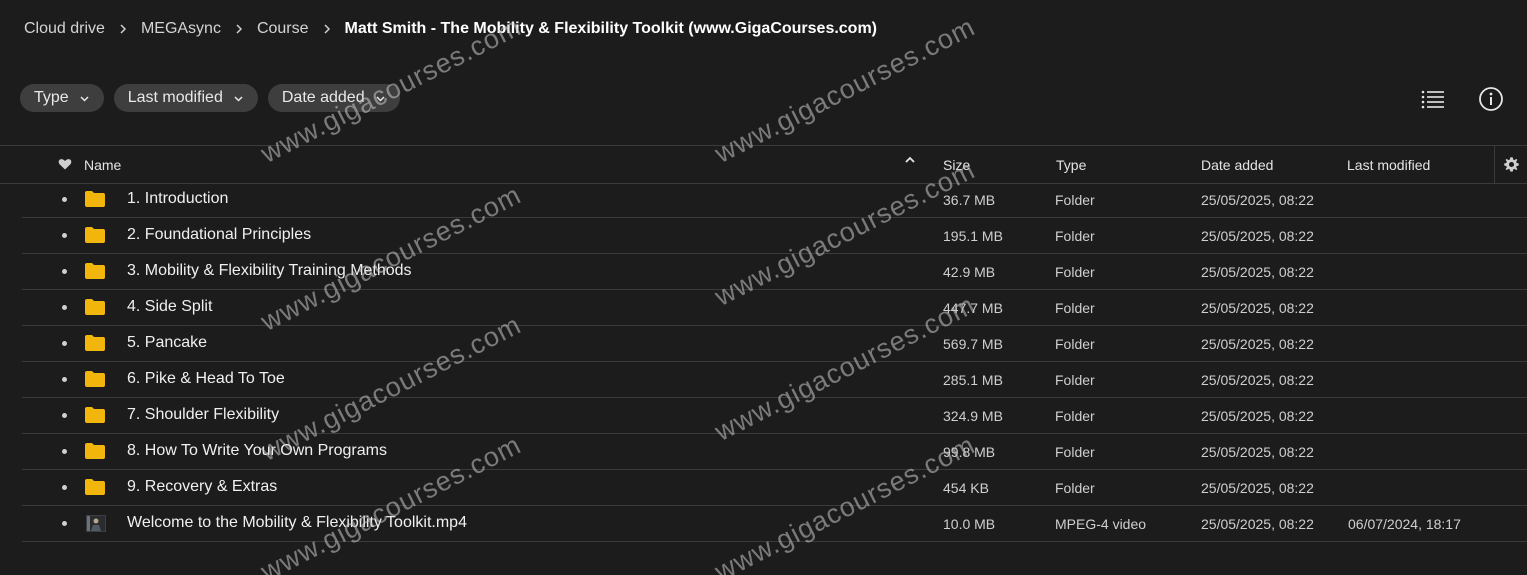  Describe the element at coordinates (167, 342) in the screenshot. I see `file-name: 5. Pancake` at that location.